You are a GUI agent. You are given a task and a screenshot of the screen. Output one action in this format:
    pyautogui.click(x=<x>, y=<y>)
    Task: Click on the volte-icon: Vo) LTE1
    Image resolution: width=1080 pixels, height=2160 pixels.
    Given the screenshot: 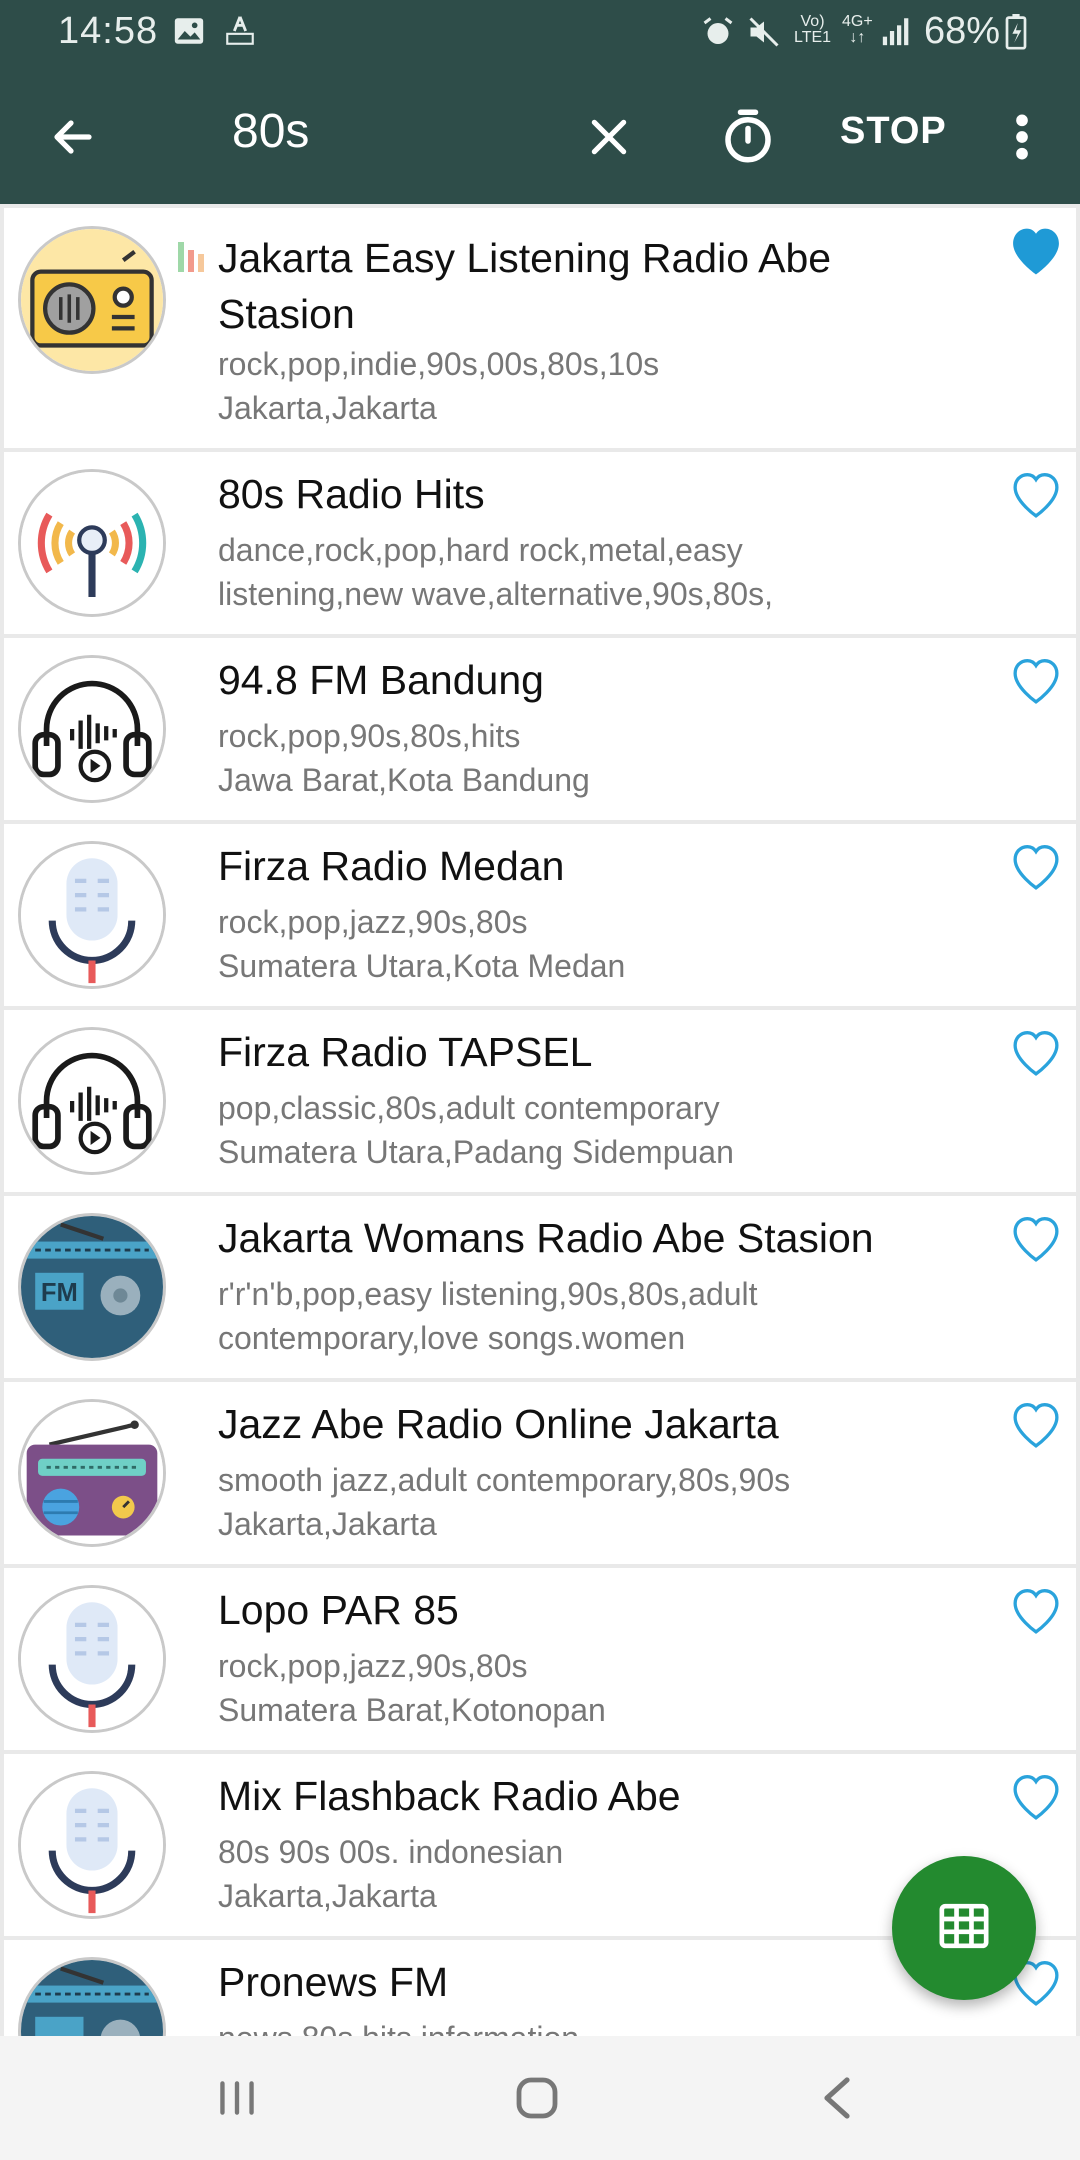 What is the action you would take?
    pyautogui.click(x=813, y=29)
    